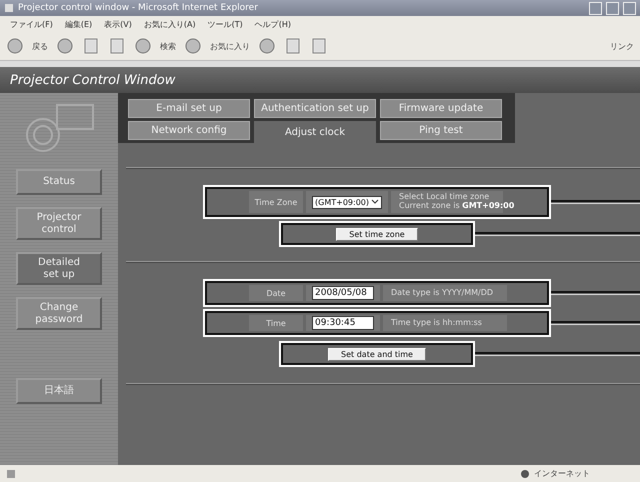 Image resolution: width=640 pixels, height=482 pixels. Describe the element at coordinates (118, 24) in the screenshot. I see `menu-item: 表示(V)` at that location.